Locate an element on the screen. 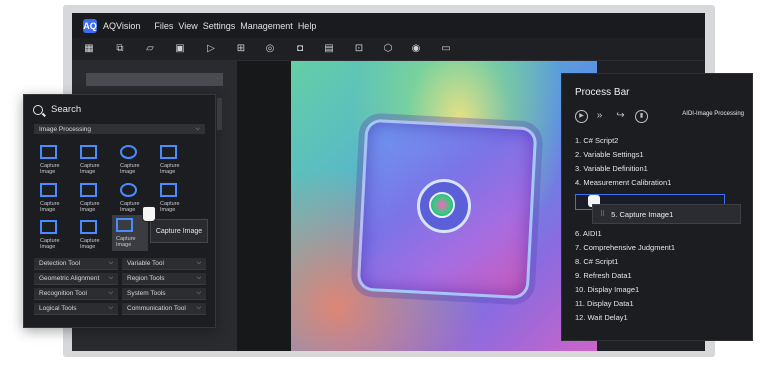 The width and height of the screenshot is (778, 365). search-icon is located at coordinates (38, 109).